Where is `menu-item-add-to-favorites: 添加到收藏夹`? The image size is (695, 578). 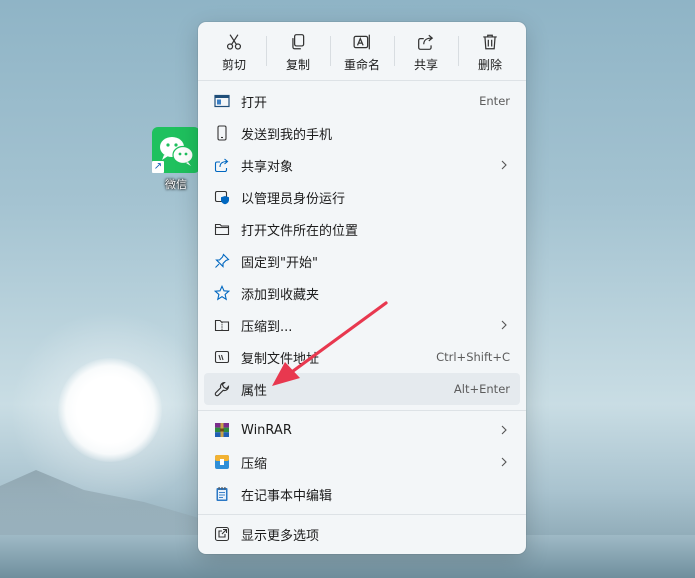 menu-item-add-to-favorites: 添加到收藏夹 is located at coordinates (362, 293).